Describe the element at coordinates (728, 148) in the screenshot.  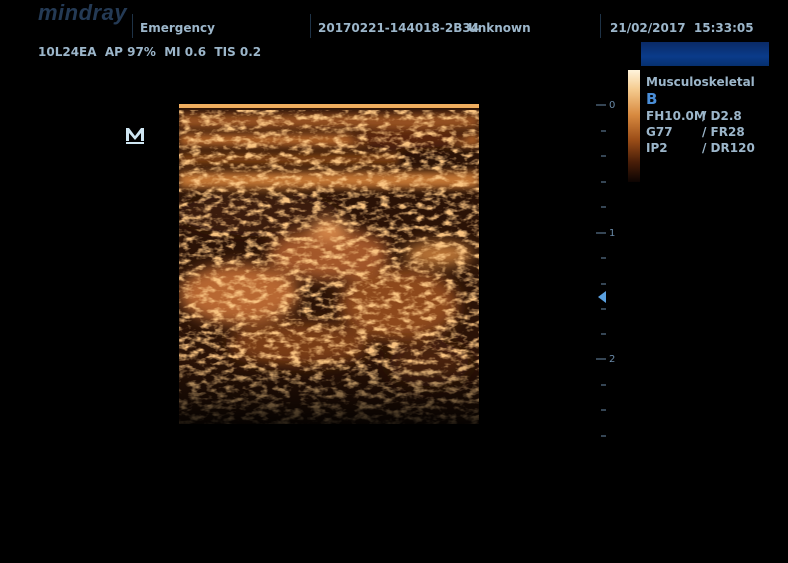
I see `param-right: / DR120` at that location.